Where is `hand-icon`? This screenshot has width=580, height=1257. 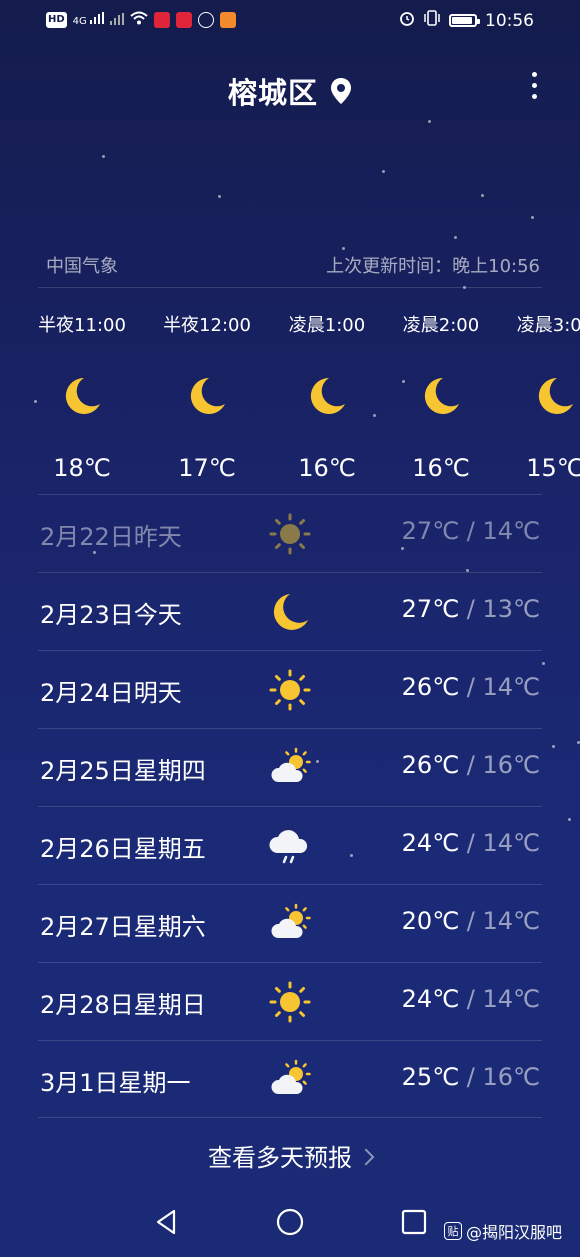
hand-icon is located at coordinates (205, 19).